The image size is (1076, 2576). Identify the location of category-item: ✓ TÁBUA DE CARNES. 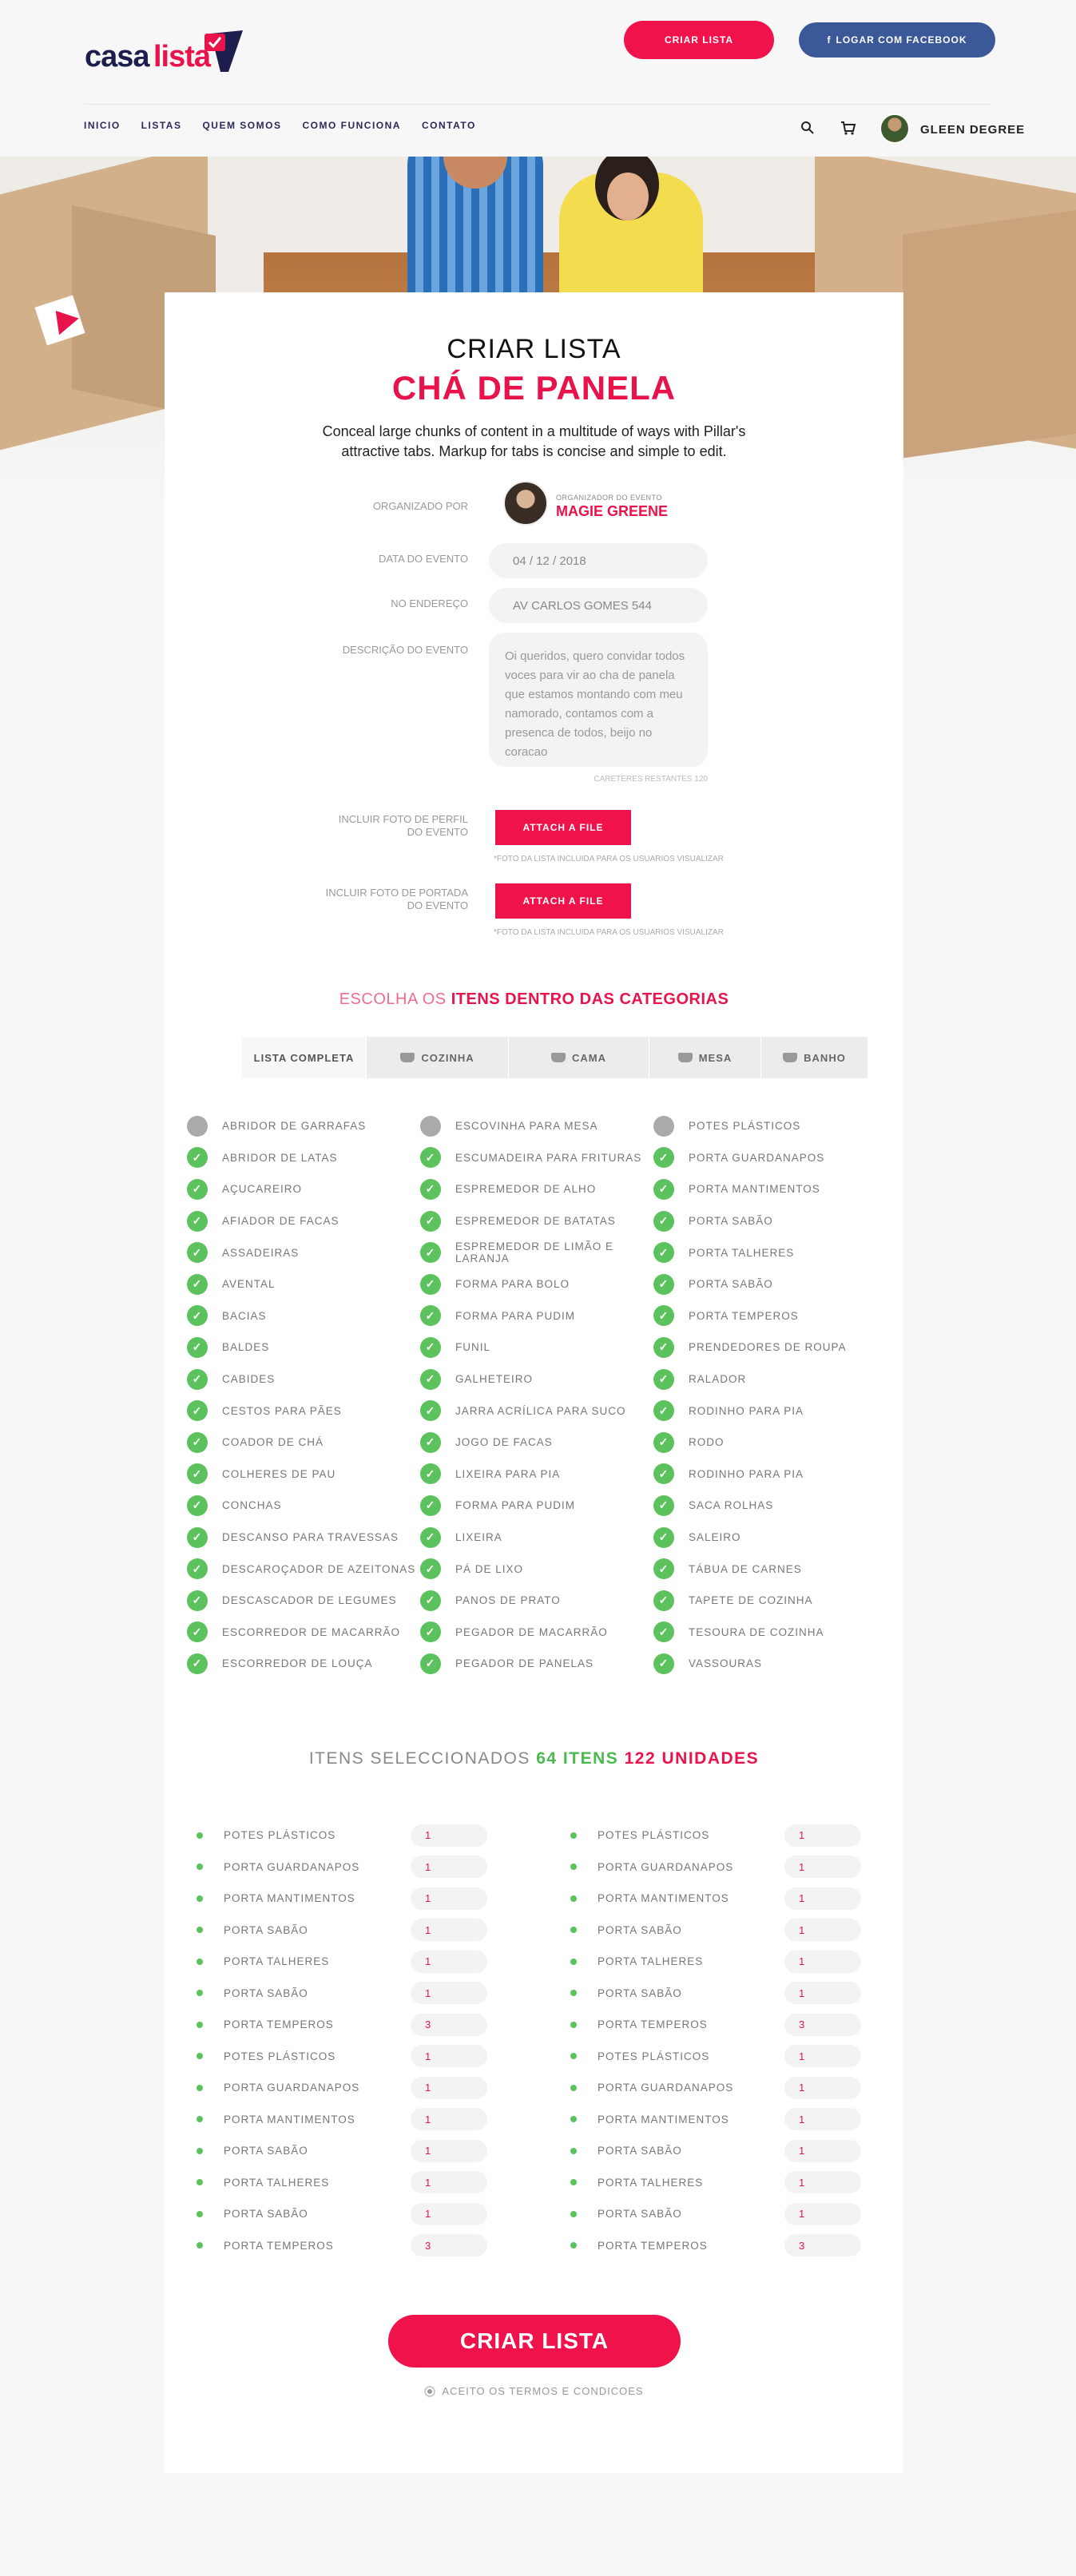
(773, 1569).